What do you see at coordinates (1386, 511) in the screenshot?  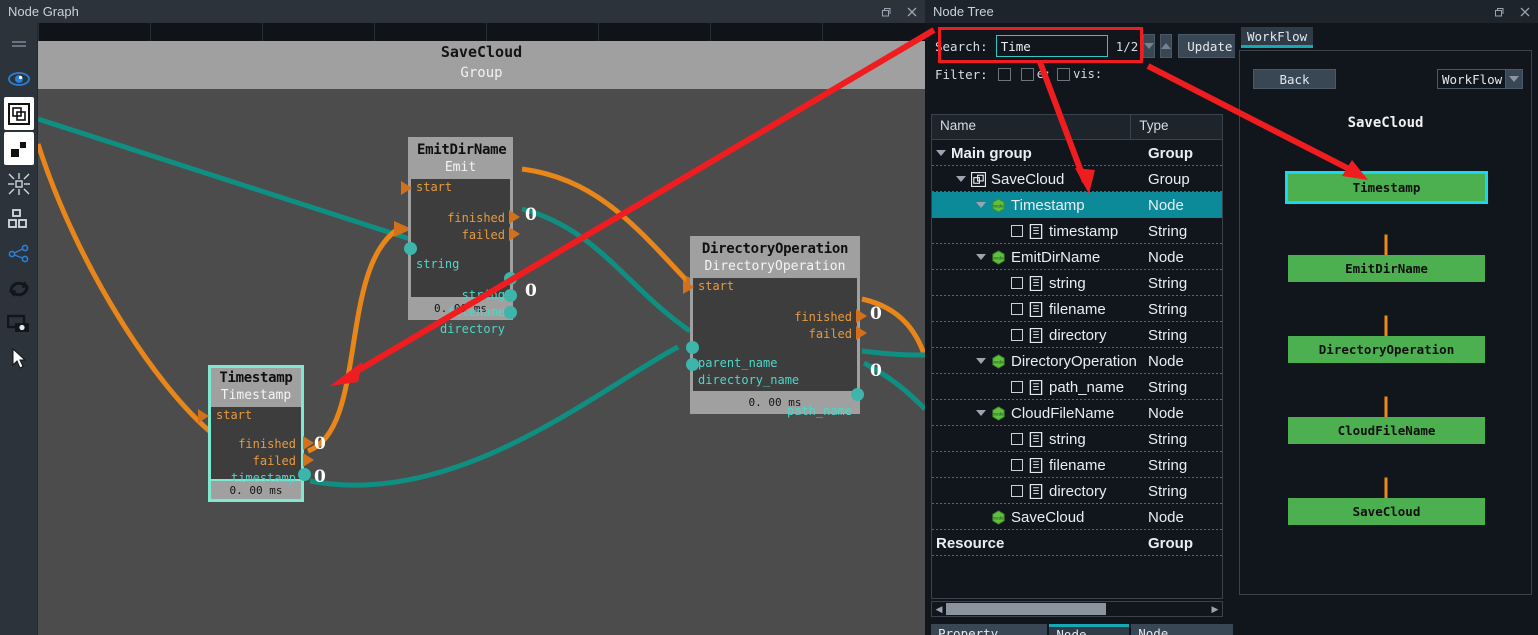 I see `workflow-node-savecloud: SaveCloud` at bounding box center [1386, 511].